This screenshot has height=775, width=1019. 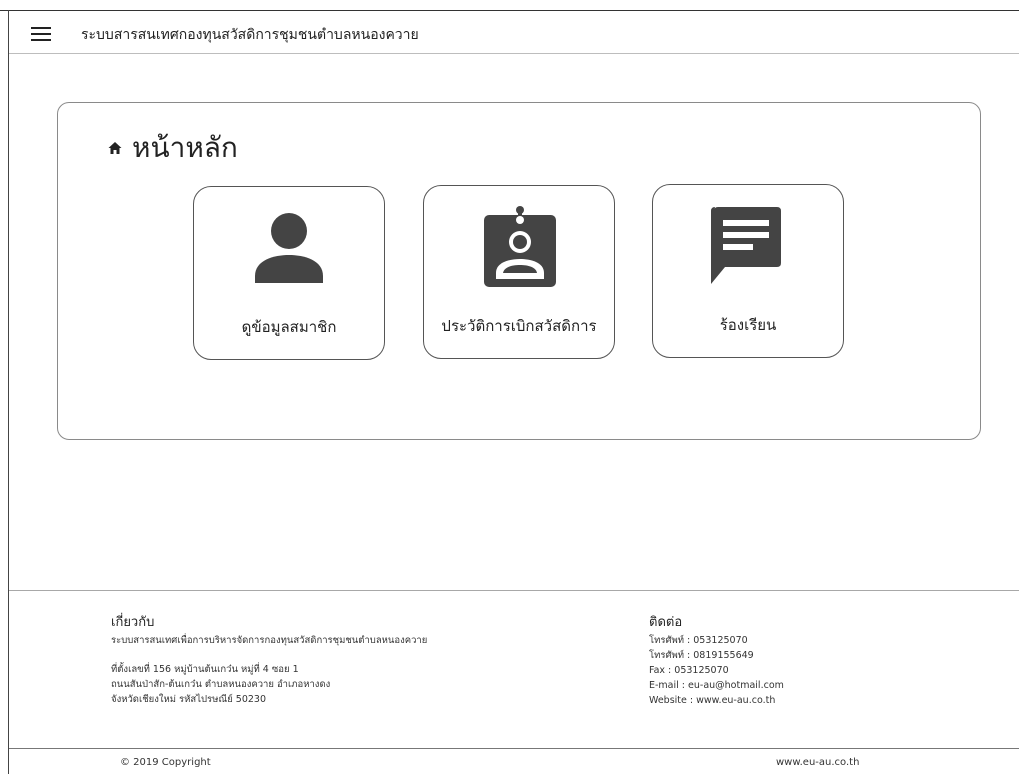 What do you see at coordinates (189, 699) in the screenshot?
I see `footer-address-line: จังหวัดเชียงใหม่ รหัสไปรษณีย์ 50230` at bounding box center [189, 699].